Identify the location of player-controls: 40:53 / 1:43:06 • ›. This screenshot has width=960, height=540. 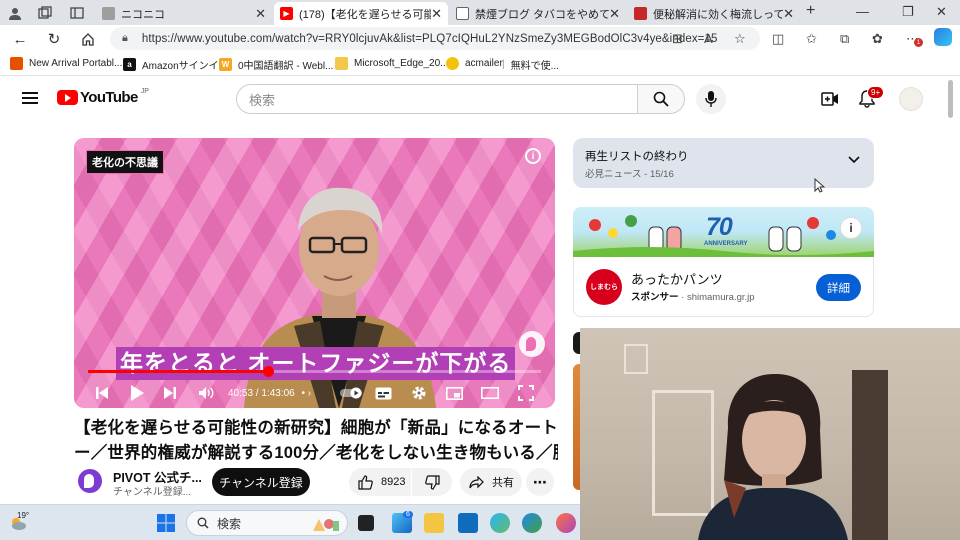
(314, 393).